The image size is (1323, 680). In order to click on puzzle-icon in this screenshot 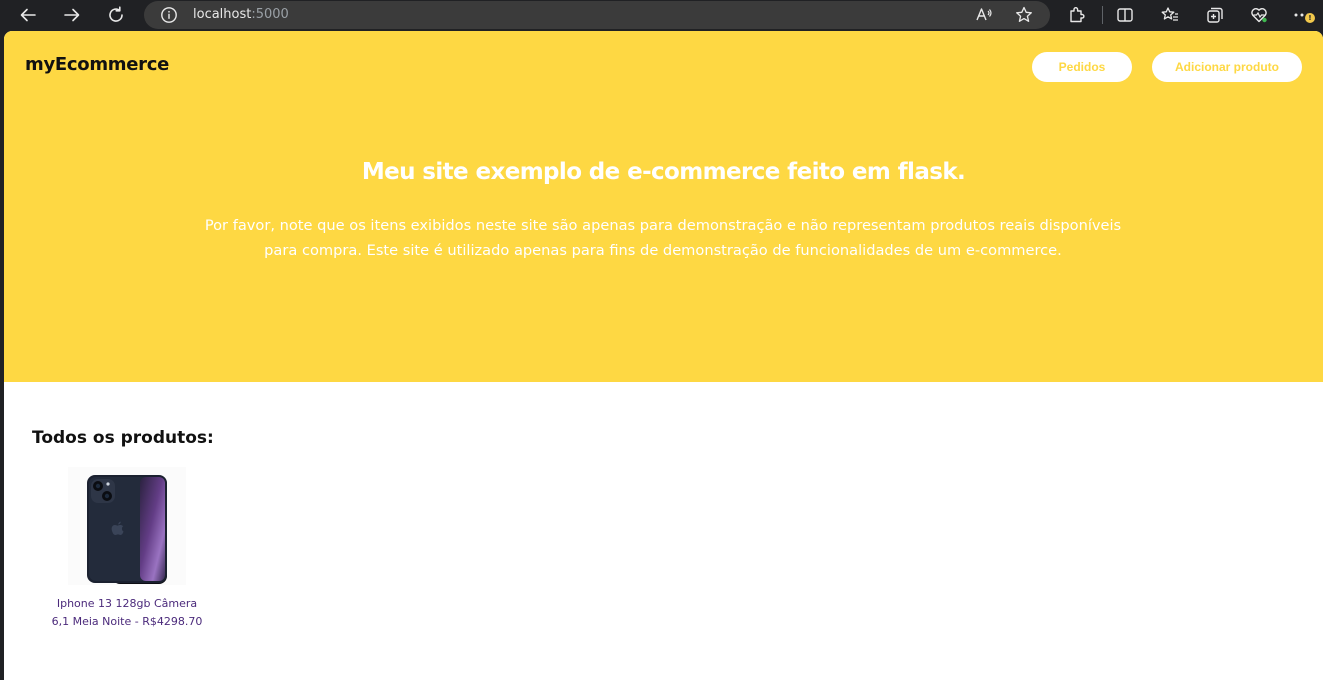, I will do `click(1077, 15)`.